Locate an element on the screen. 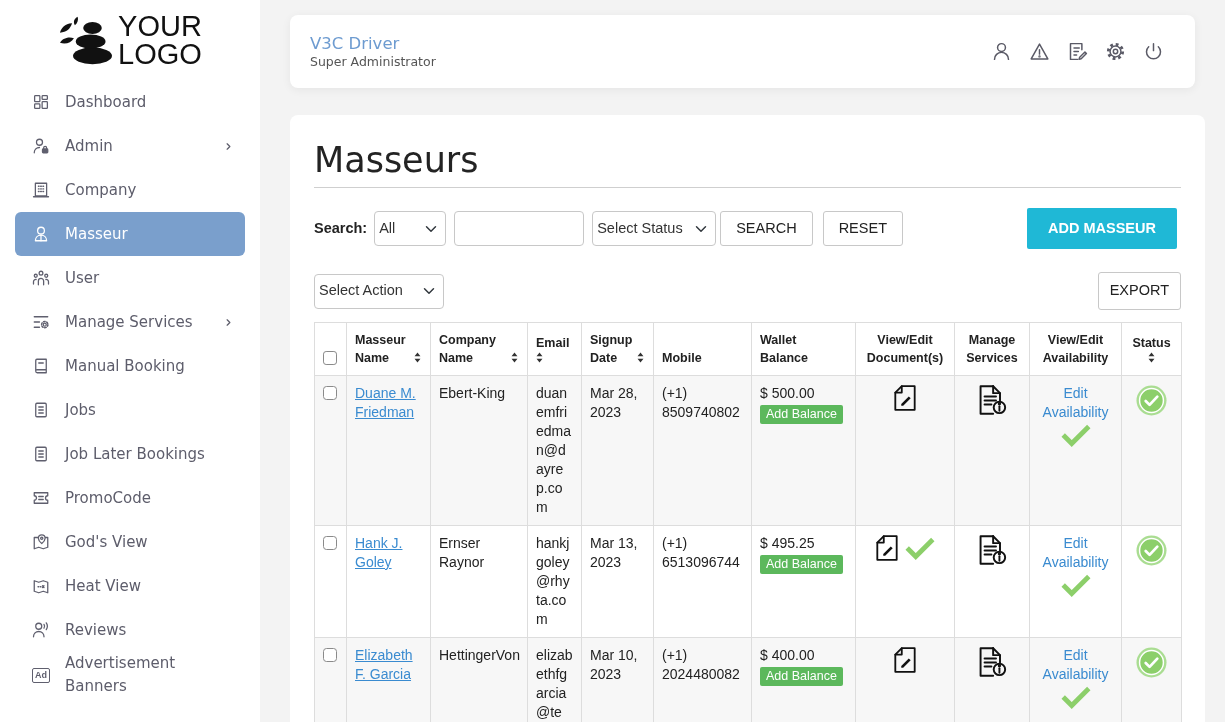  person-lock-icon is located at coordinates (41, 146).